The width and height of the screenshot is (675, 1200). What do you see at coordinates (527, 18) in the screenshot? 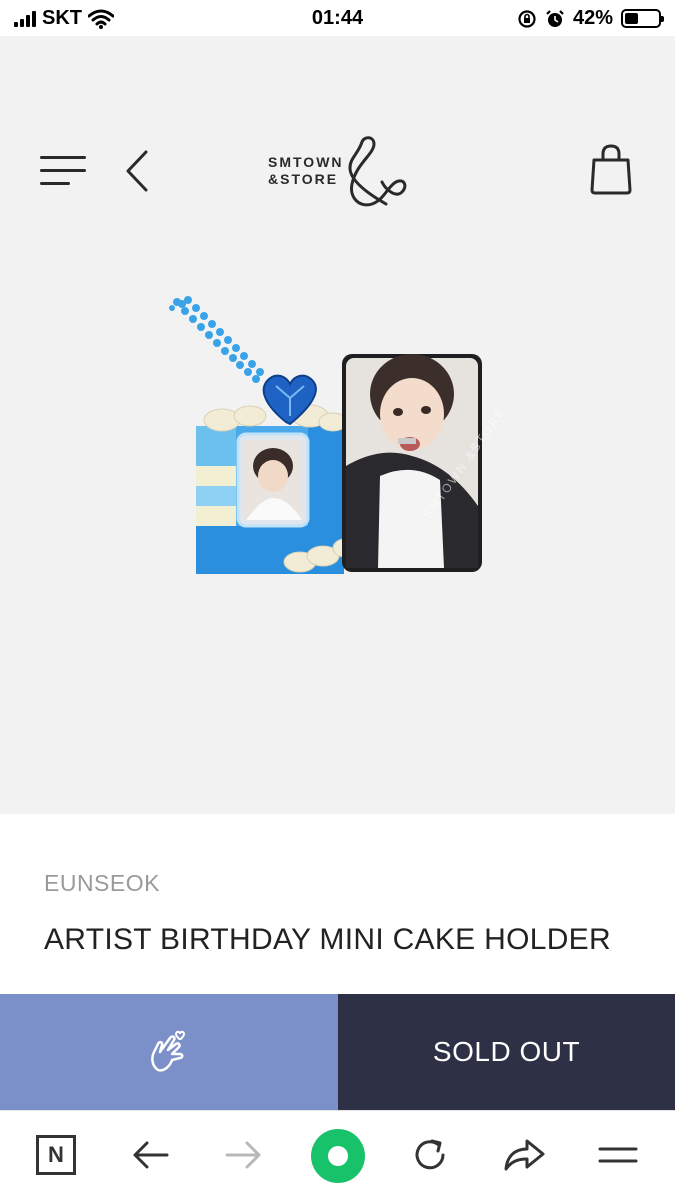
I see `rotation-lock-icon` at bounding box center [527, 18].